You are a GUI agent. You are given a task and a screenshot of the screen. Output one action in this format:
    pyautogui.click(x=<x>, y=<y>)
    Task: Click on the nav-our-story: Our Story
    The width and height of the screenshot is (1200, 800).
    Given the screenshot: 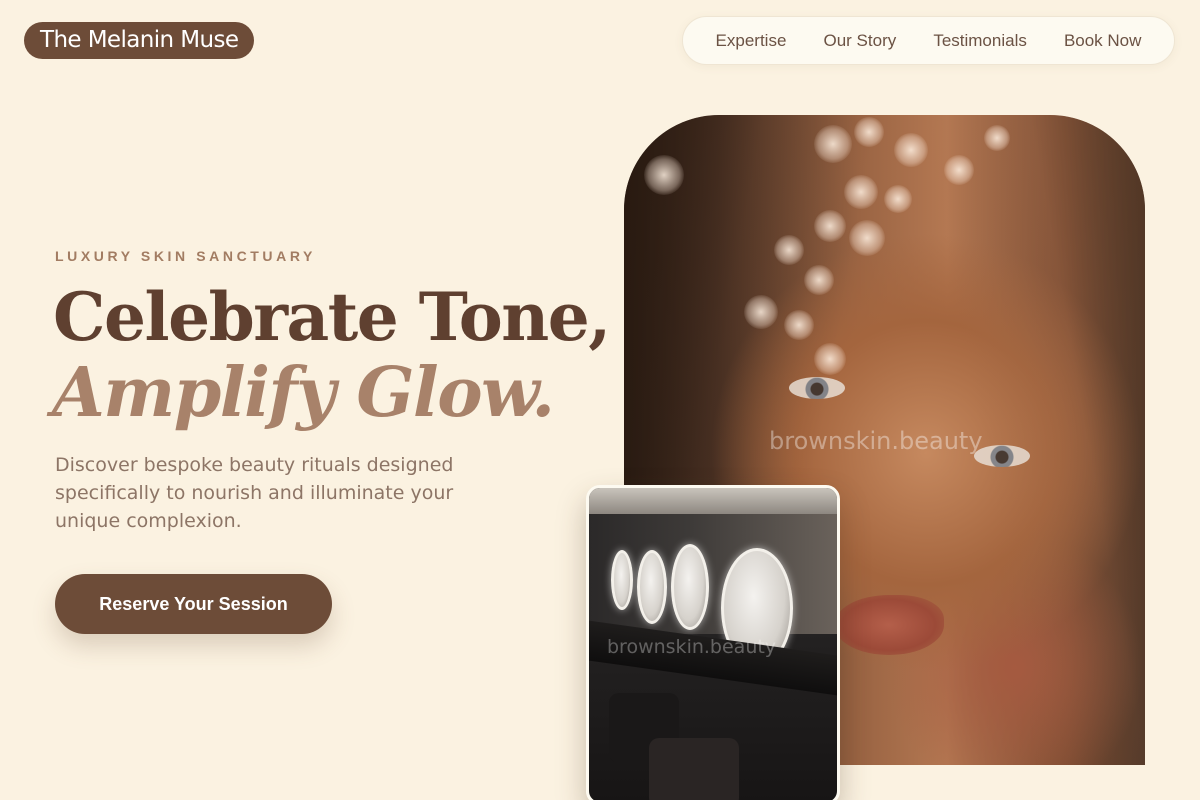 What is the action you would take?
    pyautogui.click(x=859, y=41)
    